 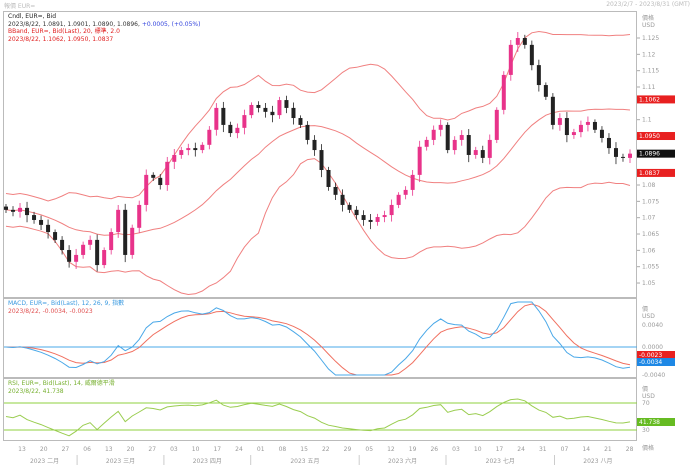 What do you see at coordinates (434, 449) in the screenshot?
I see `date-tick-label: 26` at bounding box center [434, 449].